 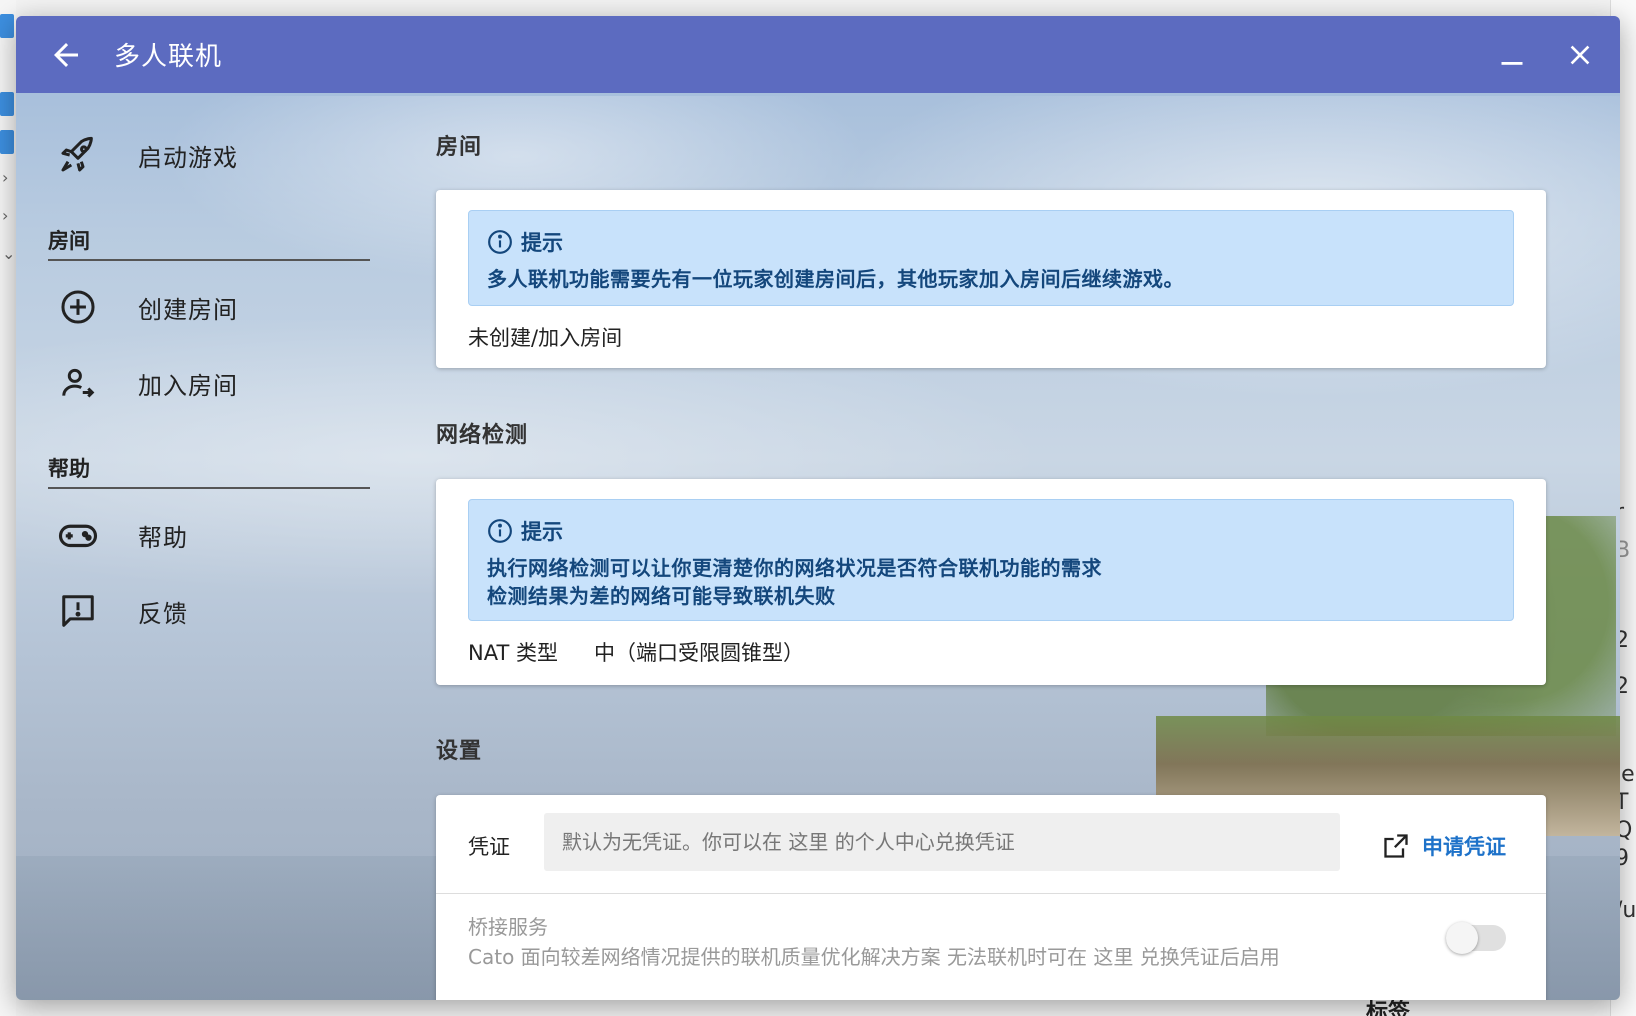 I want to click on apply-credential-link: 申请凭证, so click(x=1444, y=846).